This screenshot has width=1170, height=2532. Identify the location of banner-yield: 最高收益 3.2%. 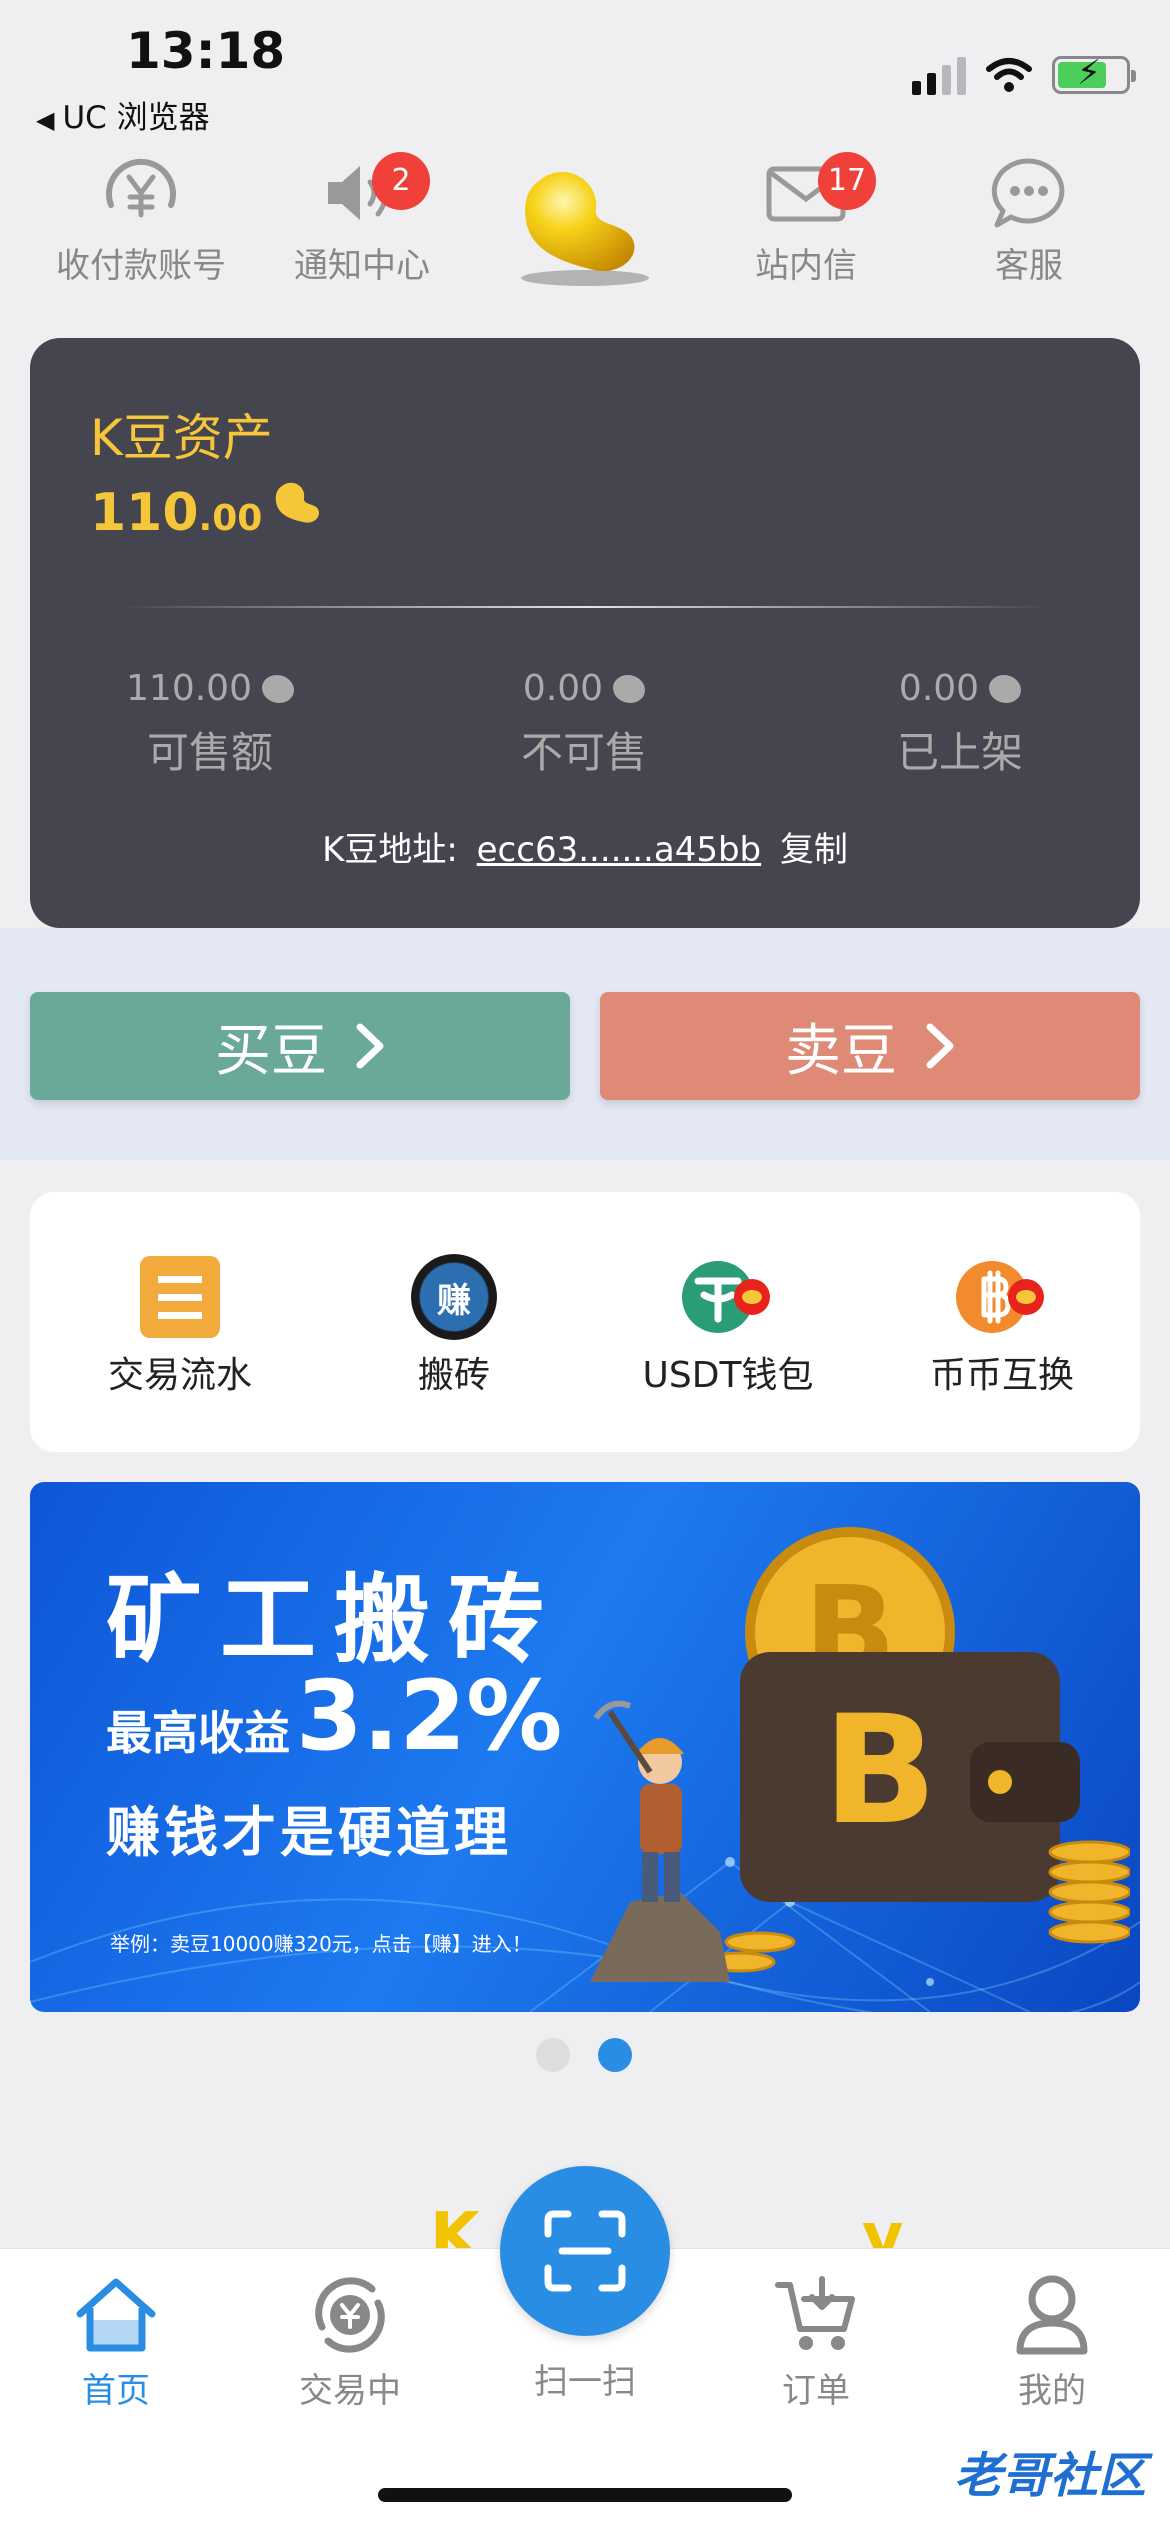
(334, 1716).